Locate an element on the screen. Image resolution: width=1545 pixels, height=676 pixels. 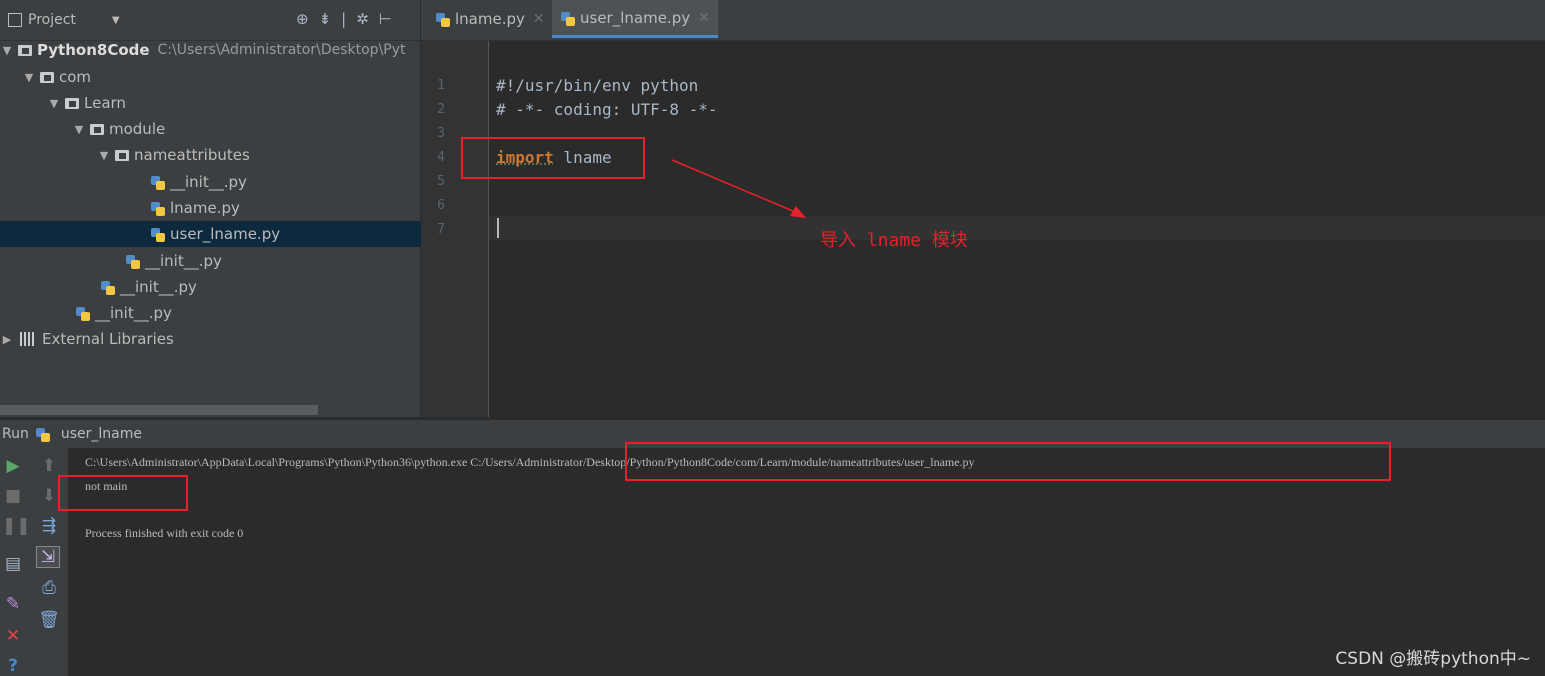
line-number: 5 is located at coordinates (441, 181).